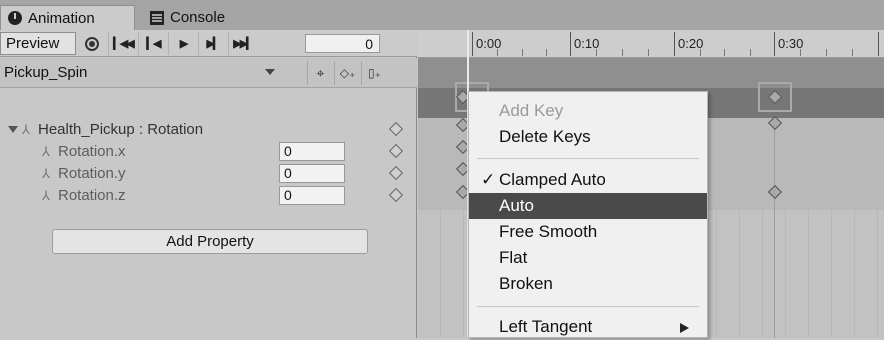 This screenshot has height=340, width=884. I want to click on skip-to-start-icon: ▎◀◀, so click(123, 44).